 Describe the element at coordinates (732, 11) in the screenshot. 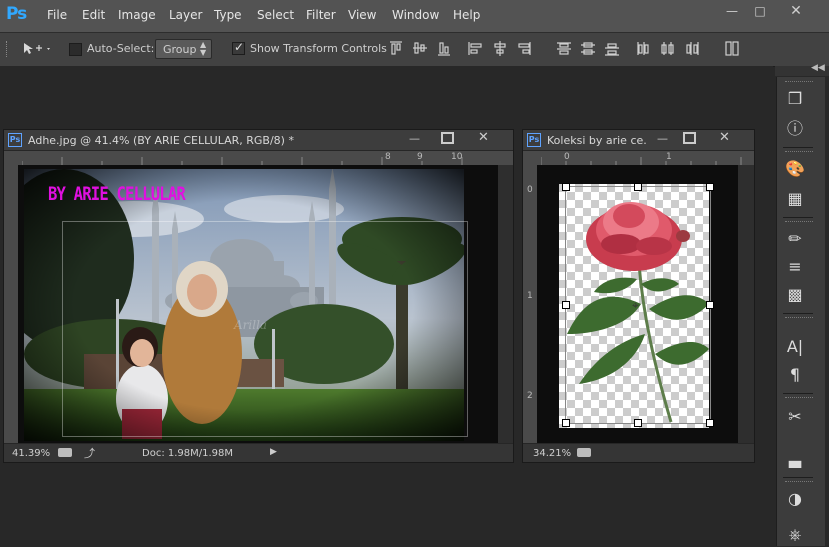

I see `minimize-icon: —` at that location.